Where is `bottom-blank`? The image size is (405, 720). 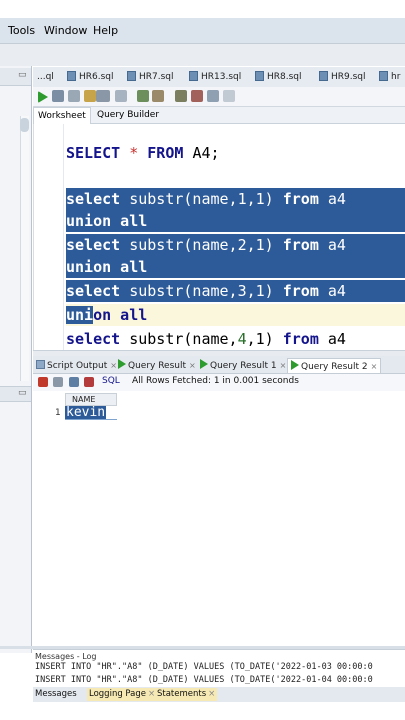 bottom-blank is located at coordinates (202, 711).